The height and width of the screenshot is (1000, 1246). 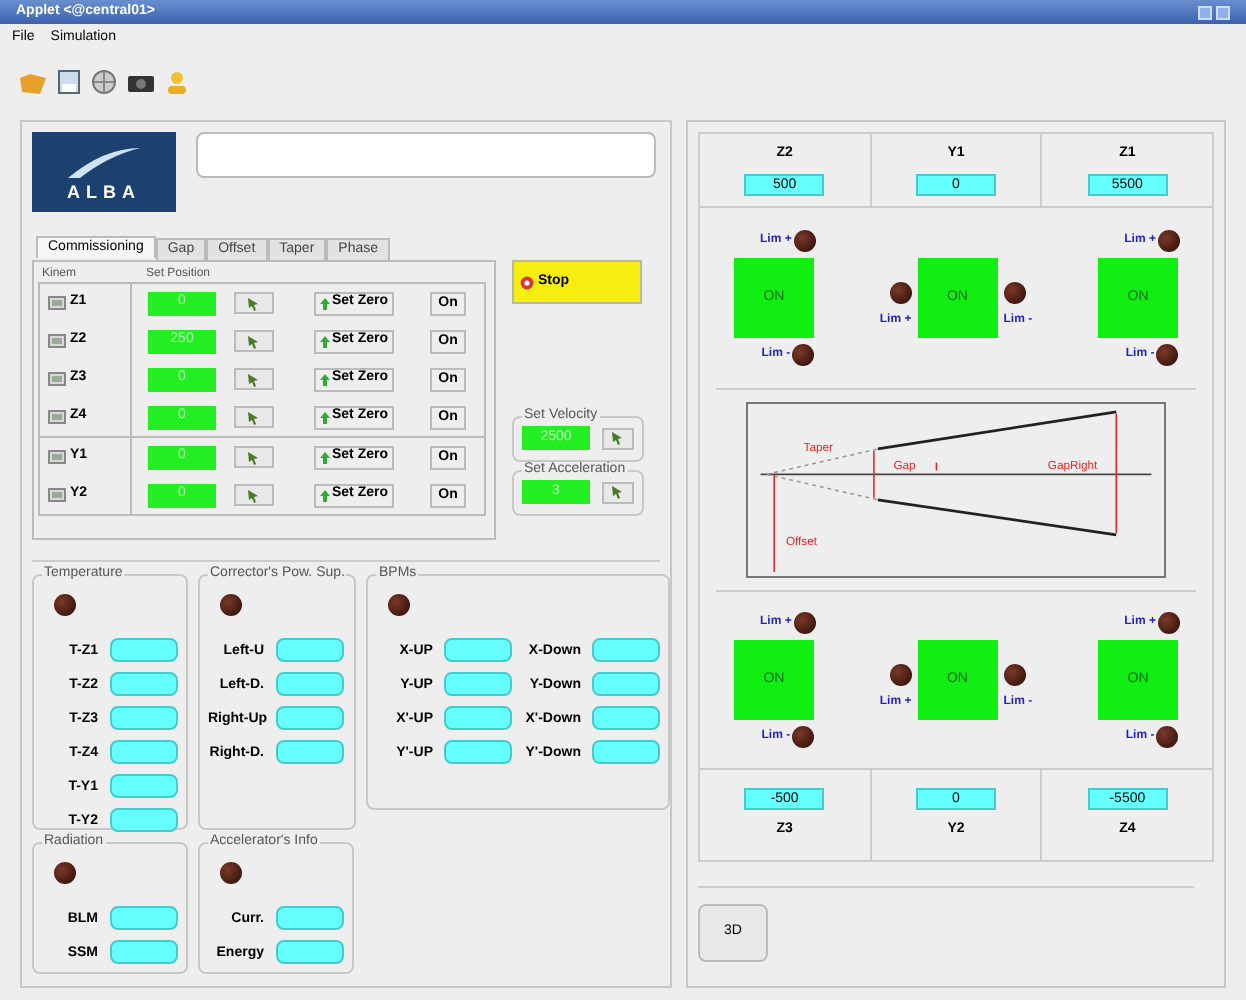 I want to click on minimize-icon, so click(x=1205, y=12).